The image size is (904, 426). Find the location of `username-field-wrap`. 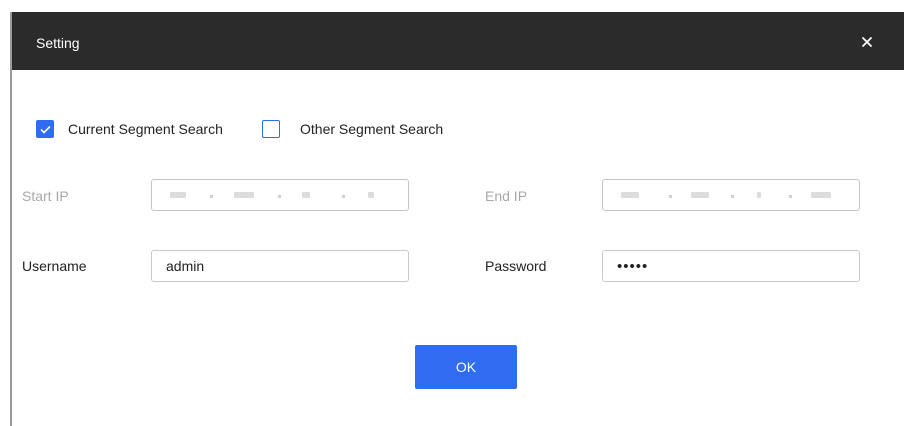

username-field-wrap is located at coordinates (280, 266).